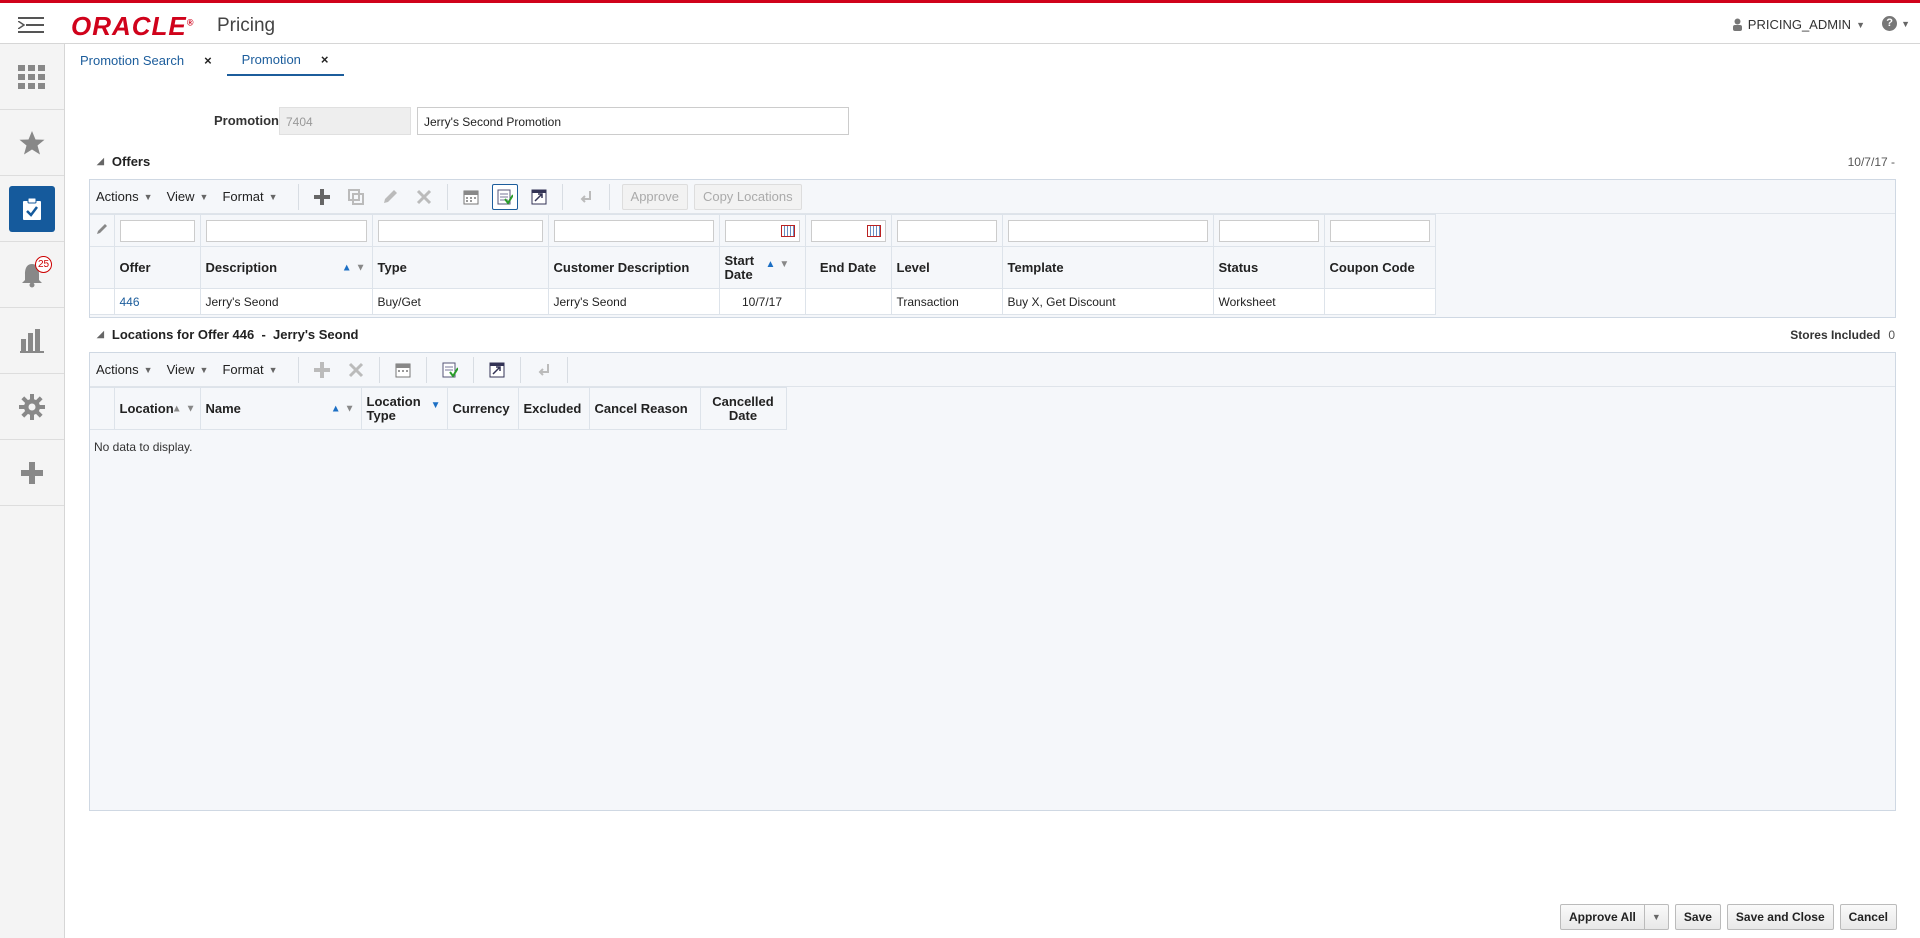  I want to click on user-menu: PRICING_ADMIN ▼, so click(1798, 24).